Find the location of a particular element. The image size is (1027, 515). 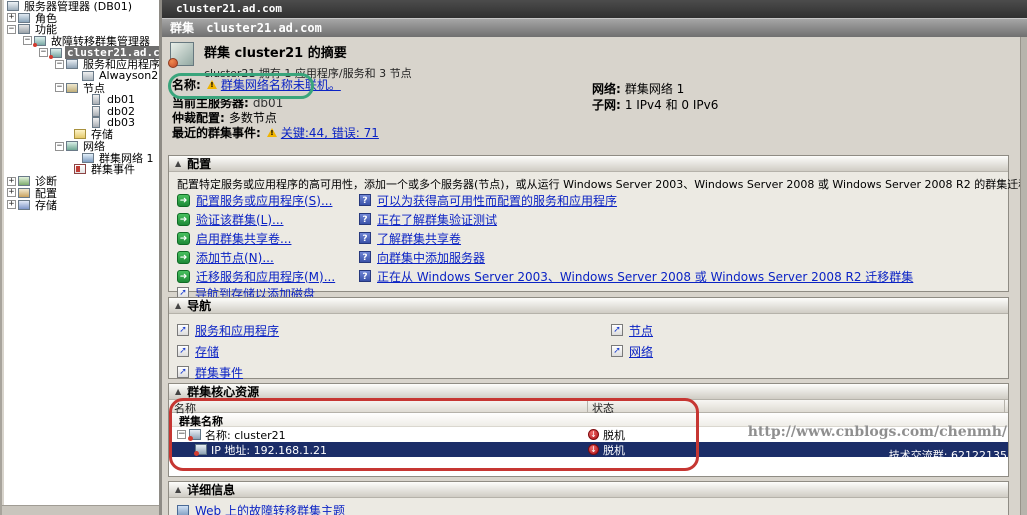

nav-link-storage: 存储 is located at coordinates (198, 351).